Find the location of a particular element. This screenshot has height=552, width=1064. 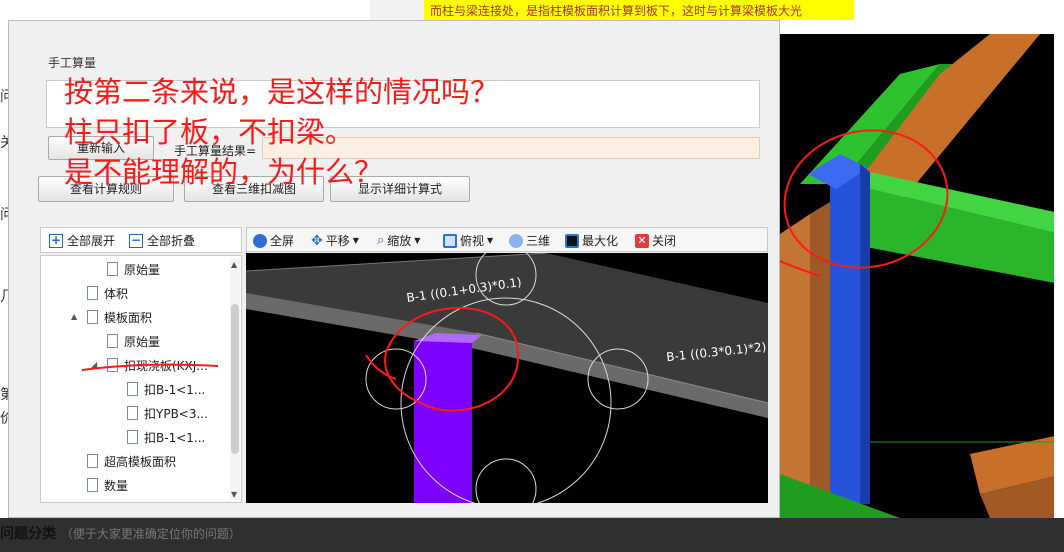

expand-all-button: + 全部展开 is located at coordinates (82, 240).